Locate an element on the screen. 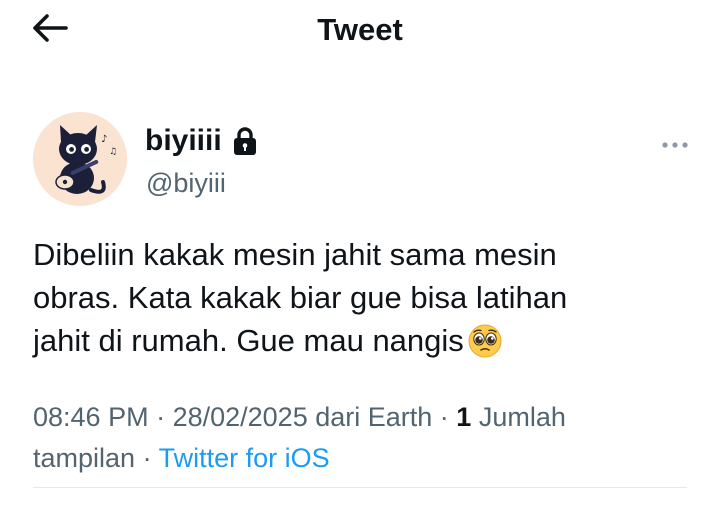 The image size is (720, 508). author-name-row: biyiiii is located at coordinates (201, 141).